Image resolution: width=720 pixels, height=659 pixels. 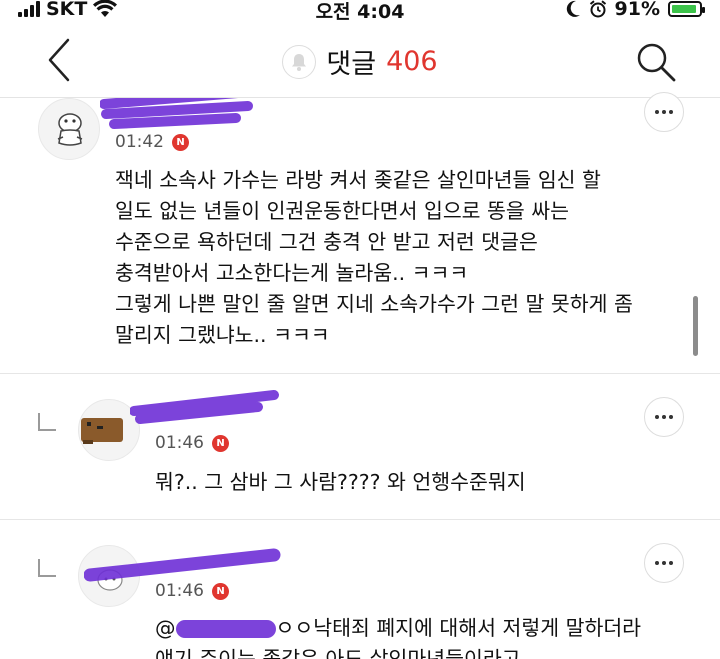 I want to click on search-button, so click(x=656, y=62).